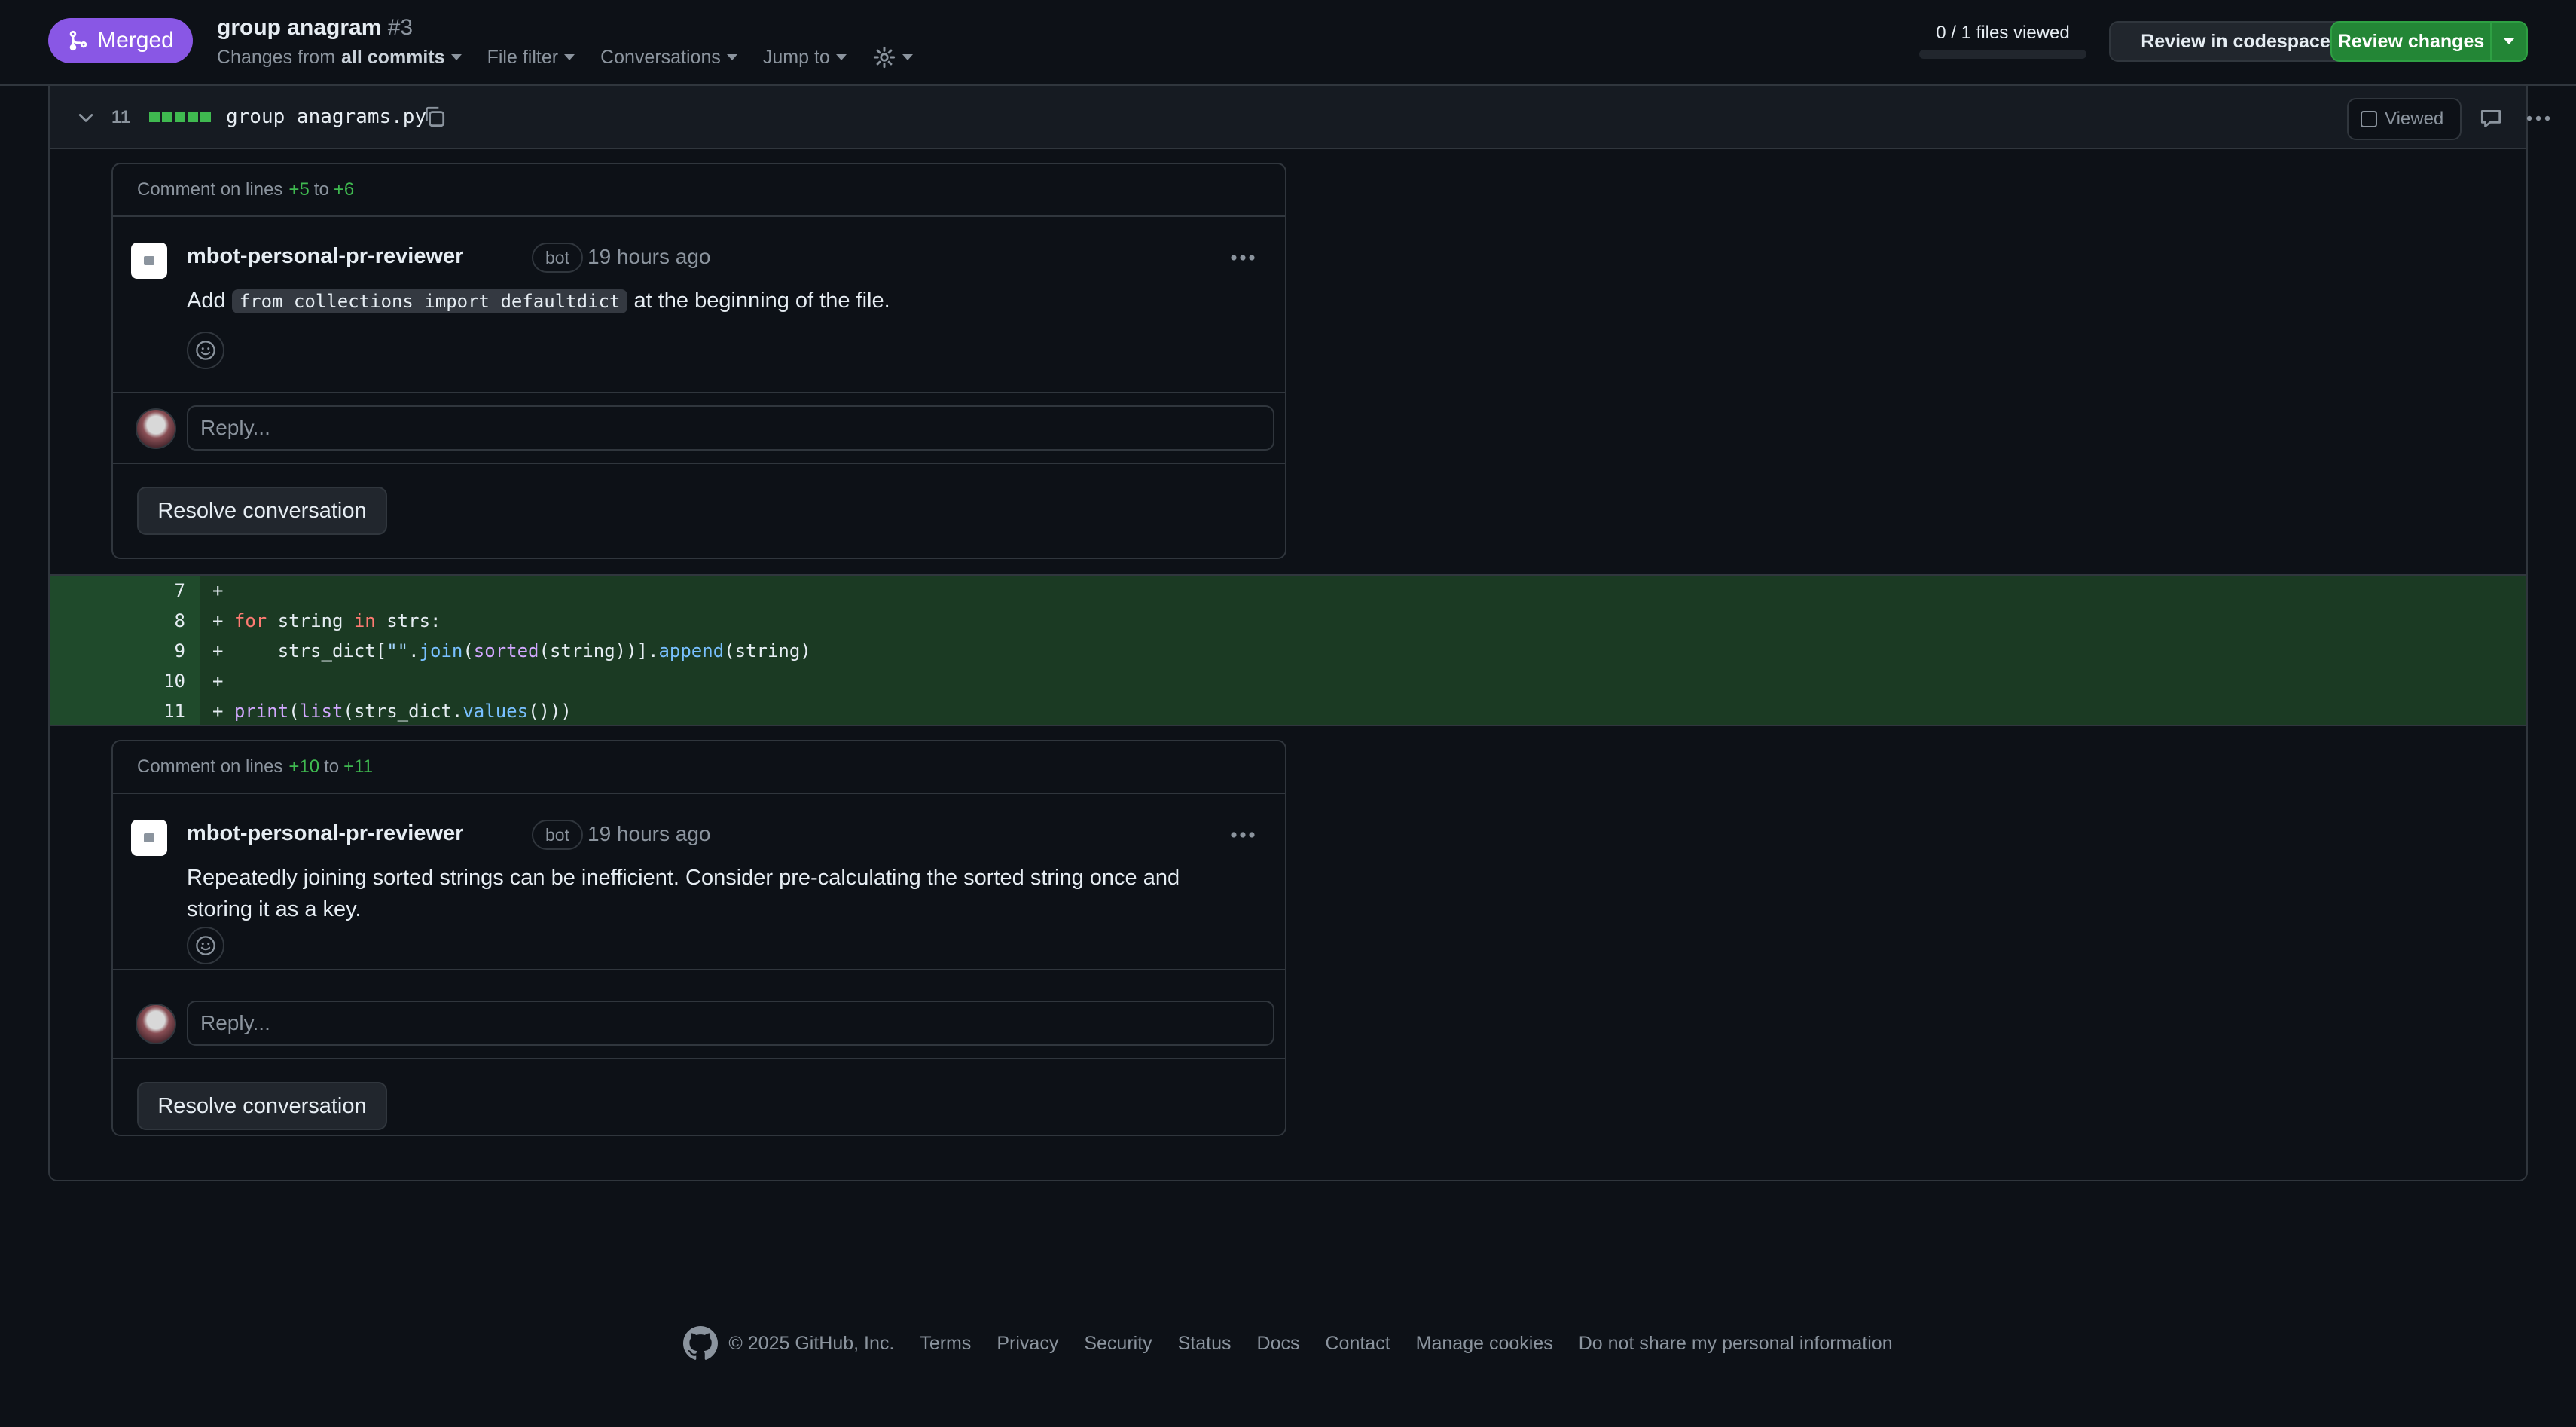  Describe the element at coordinates (207, 301) in the screenshot. I see `comment-text-before: Add` at that location.